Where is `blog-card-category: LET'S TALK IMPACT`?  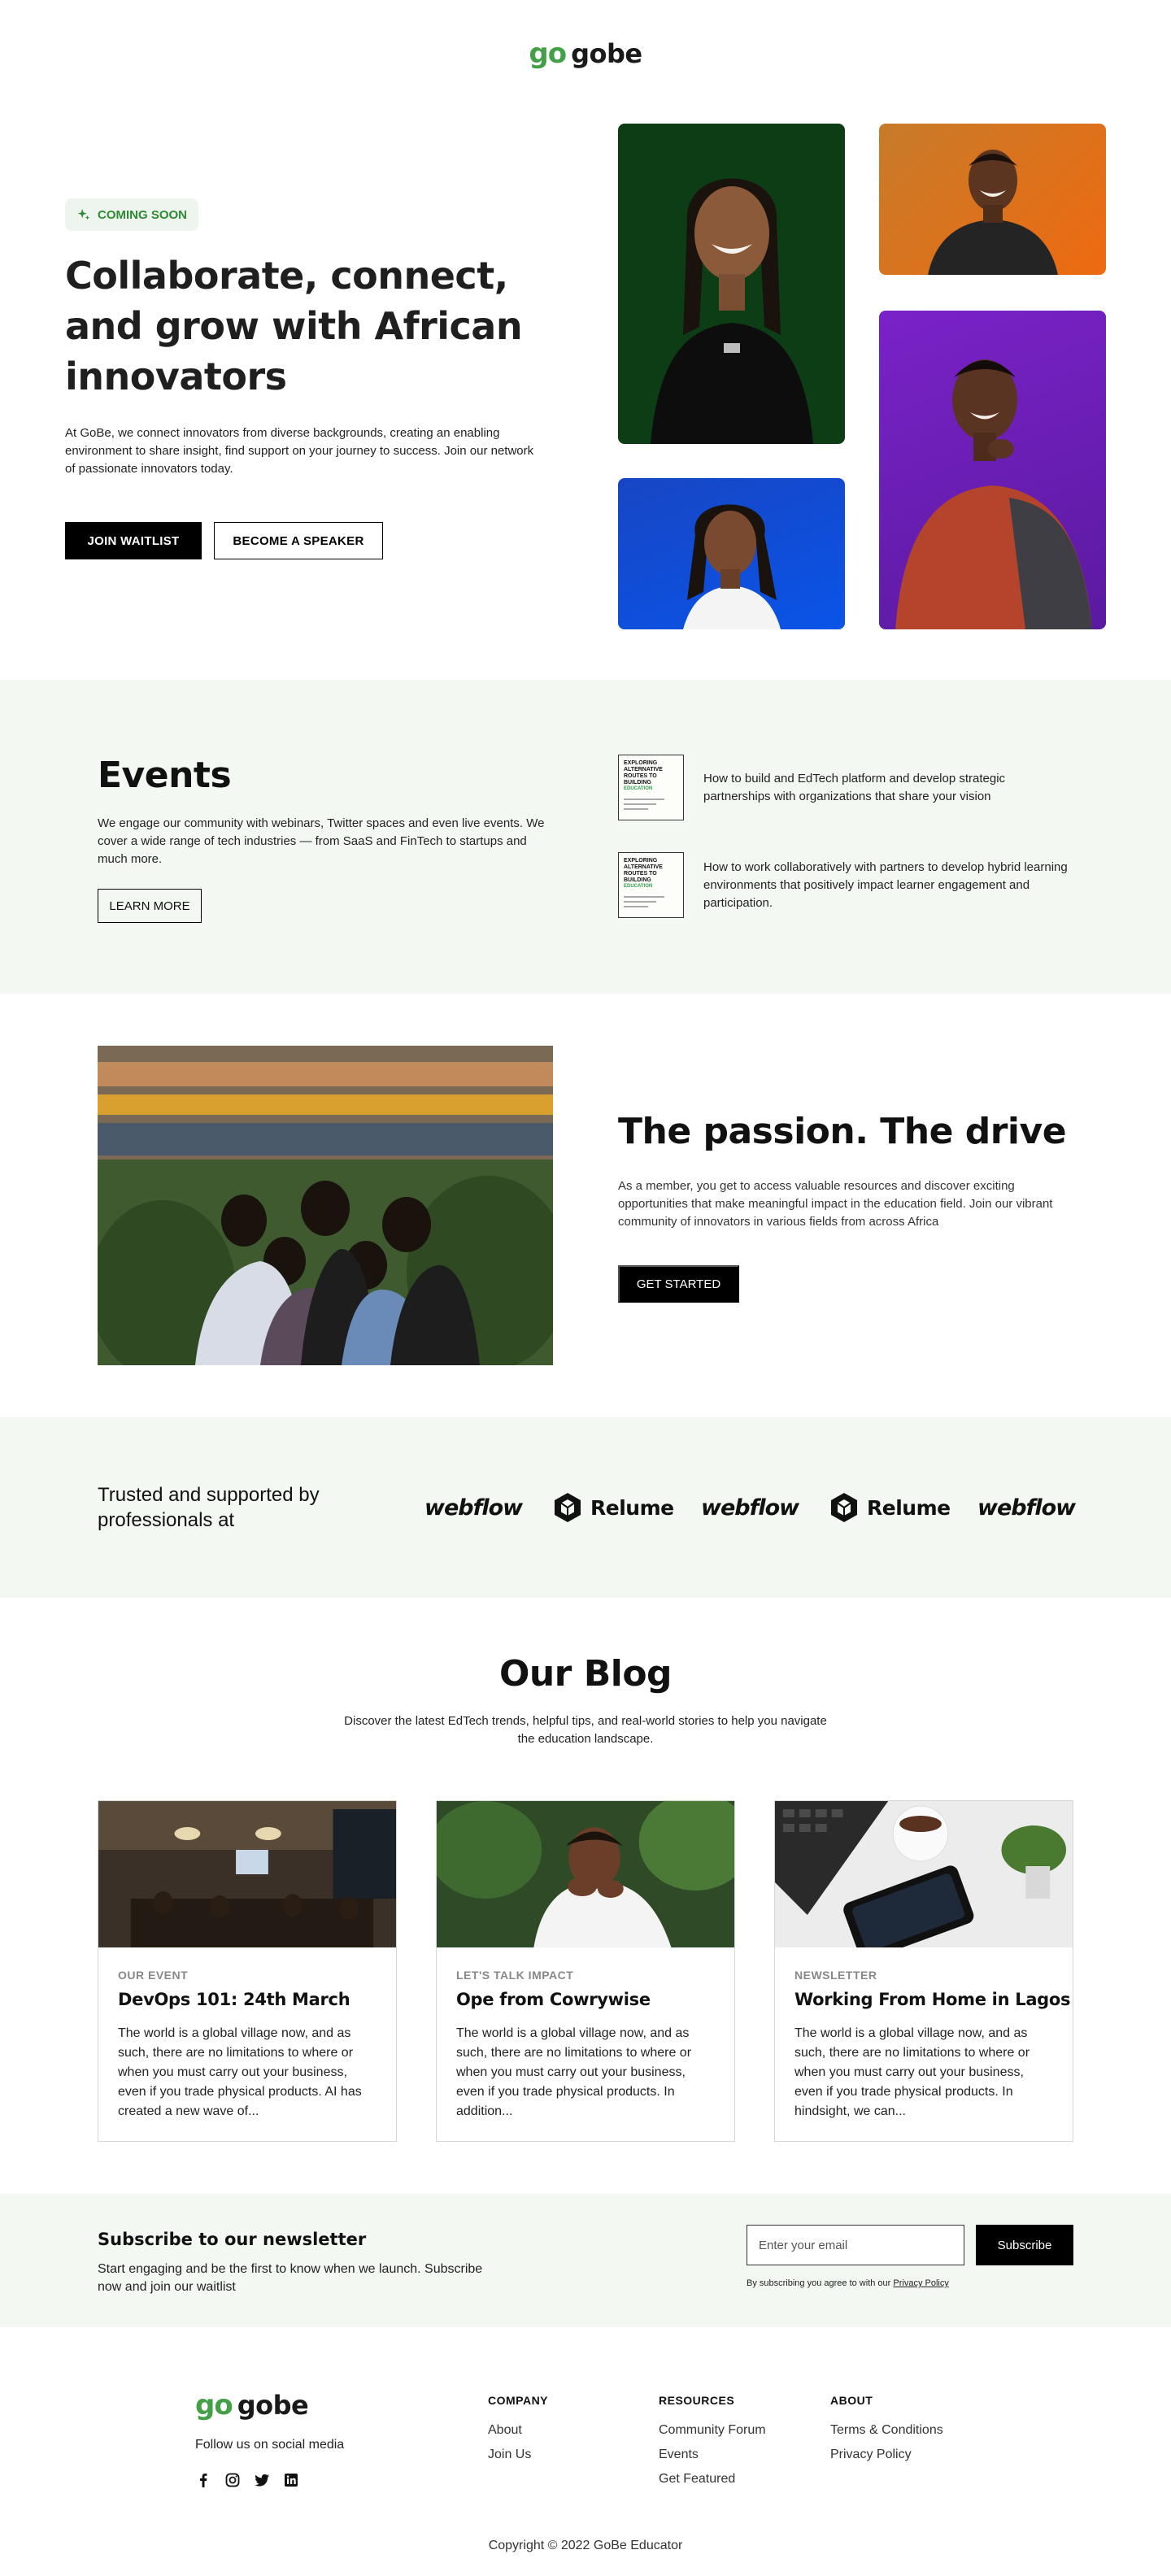 blog-card-category: LET'S TALK IMPACT is located at coordinates (515, 1976).